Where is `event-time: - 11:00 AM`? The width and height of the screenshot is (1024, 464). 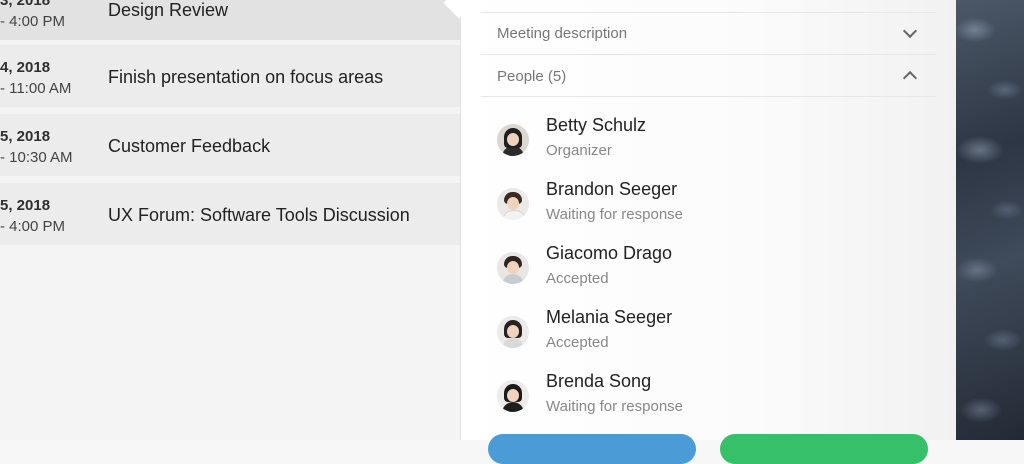
event-time: - 11:00 AM is located at coordinates (36, 88).